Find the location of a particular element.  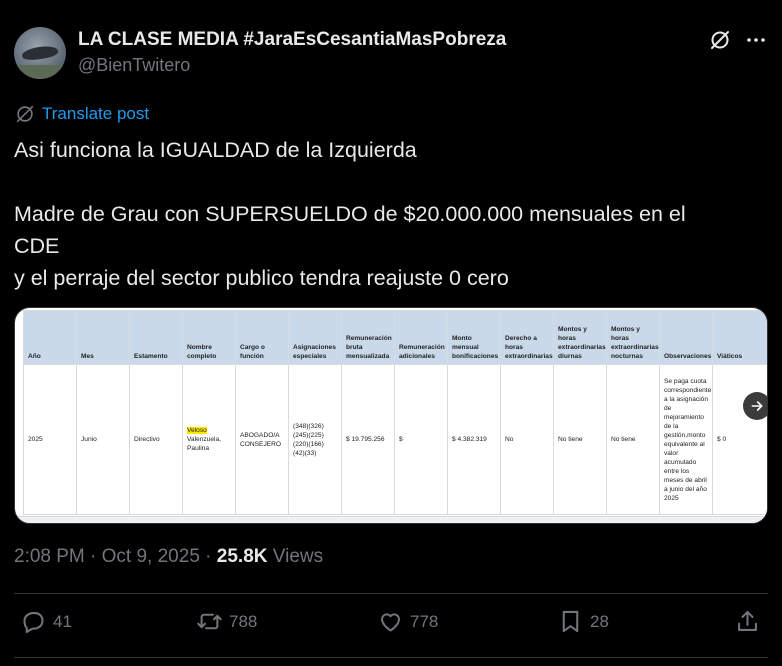

views-count: 25.8K is located at coordinates (242, 556).